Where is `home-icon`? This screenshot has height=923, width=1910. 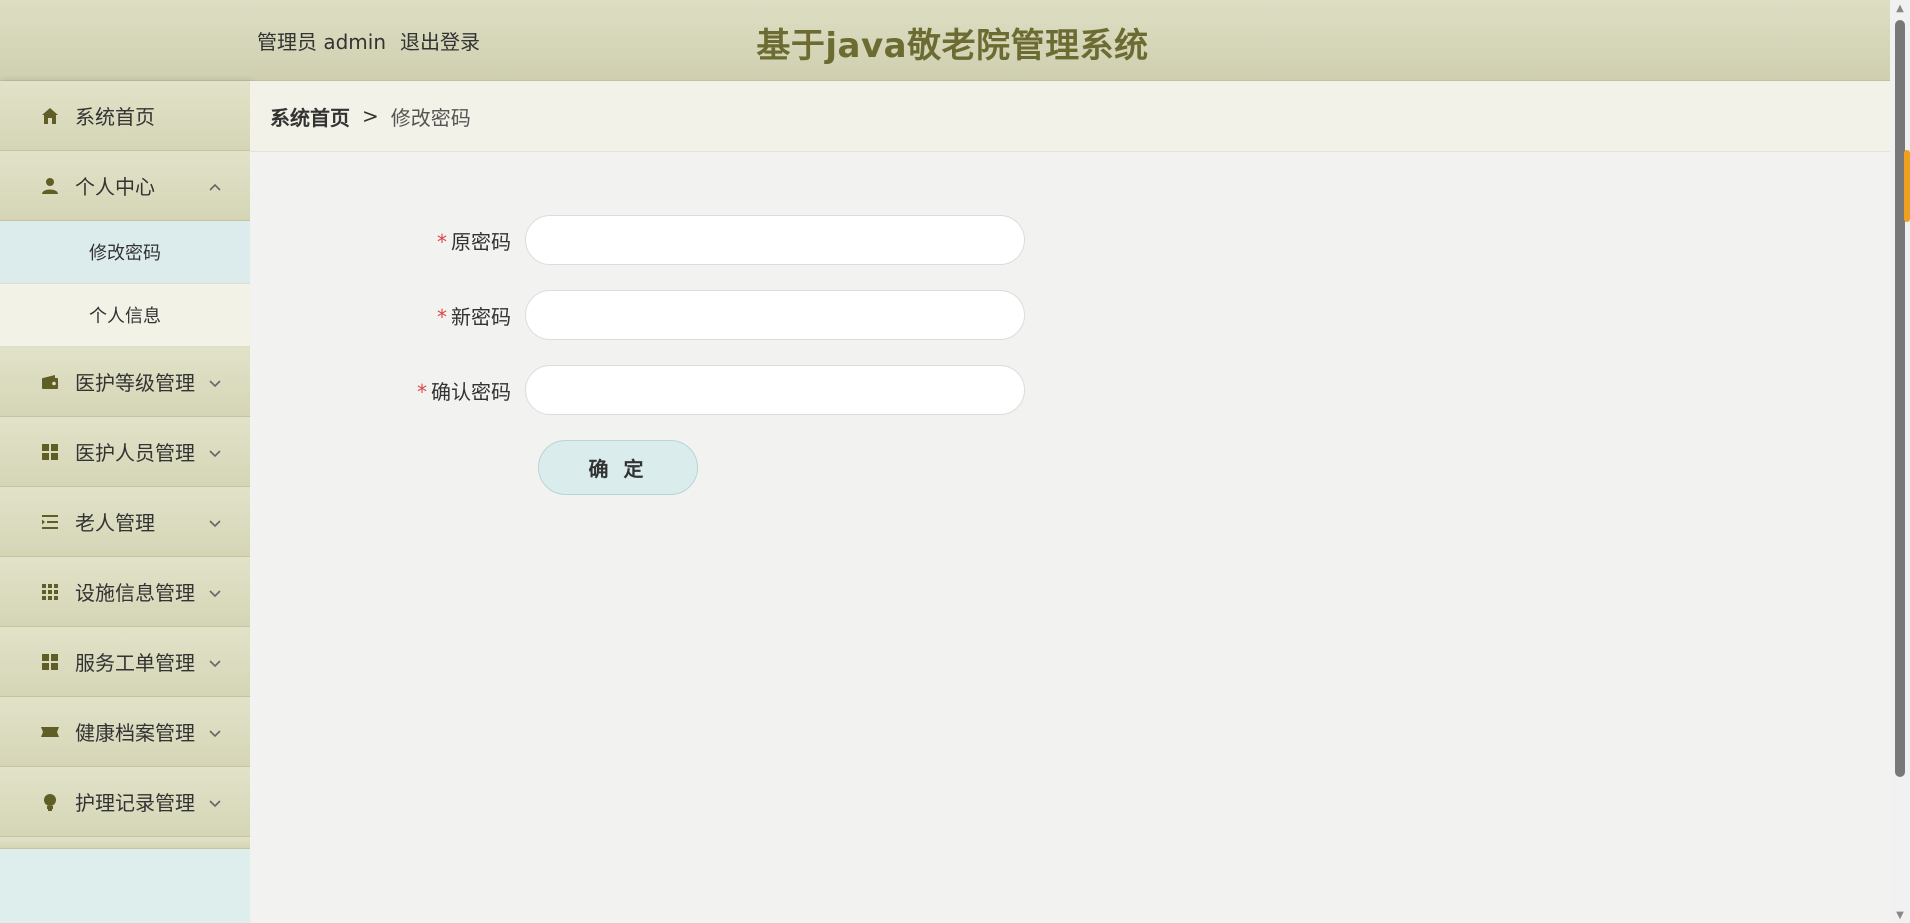 home-icon is located at coordinates (50, 116).